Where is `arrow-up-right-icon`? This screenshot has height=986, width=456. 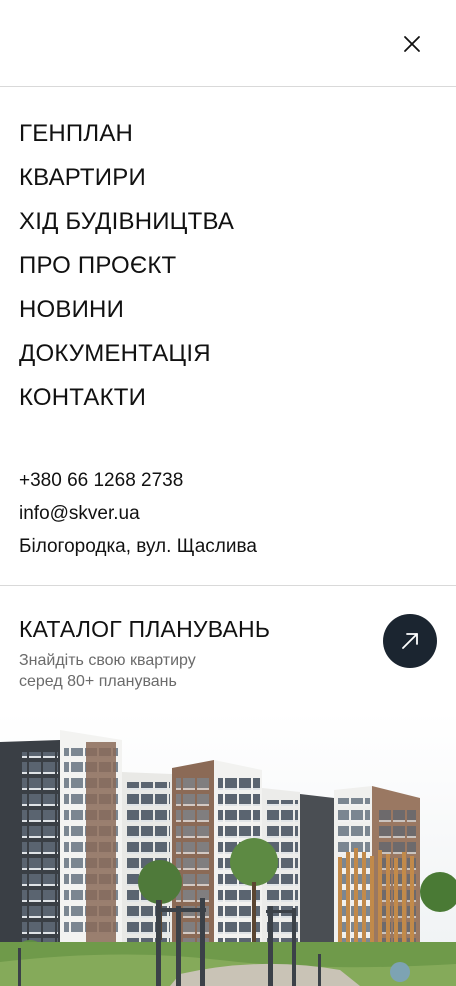
arrow-up-right-icon is located at coordinates (410, 641).